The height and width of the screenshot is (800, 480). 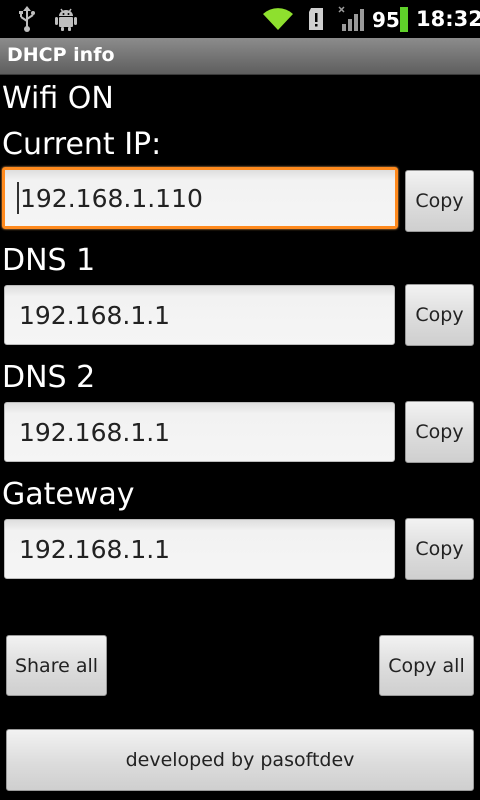 I want to click on sd-card-alert-icon, so click(x=316, y=19).